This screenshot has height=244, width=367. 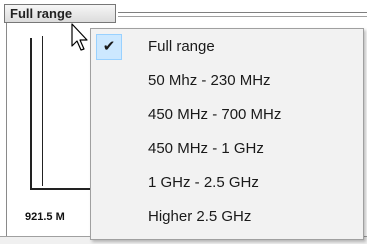 What do you see at coordinates (209, 80) in the screenshot?
I see `menu-item-label: 50 Mhz - 230 MHz` at bounding box center [209, 80].